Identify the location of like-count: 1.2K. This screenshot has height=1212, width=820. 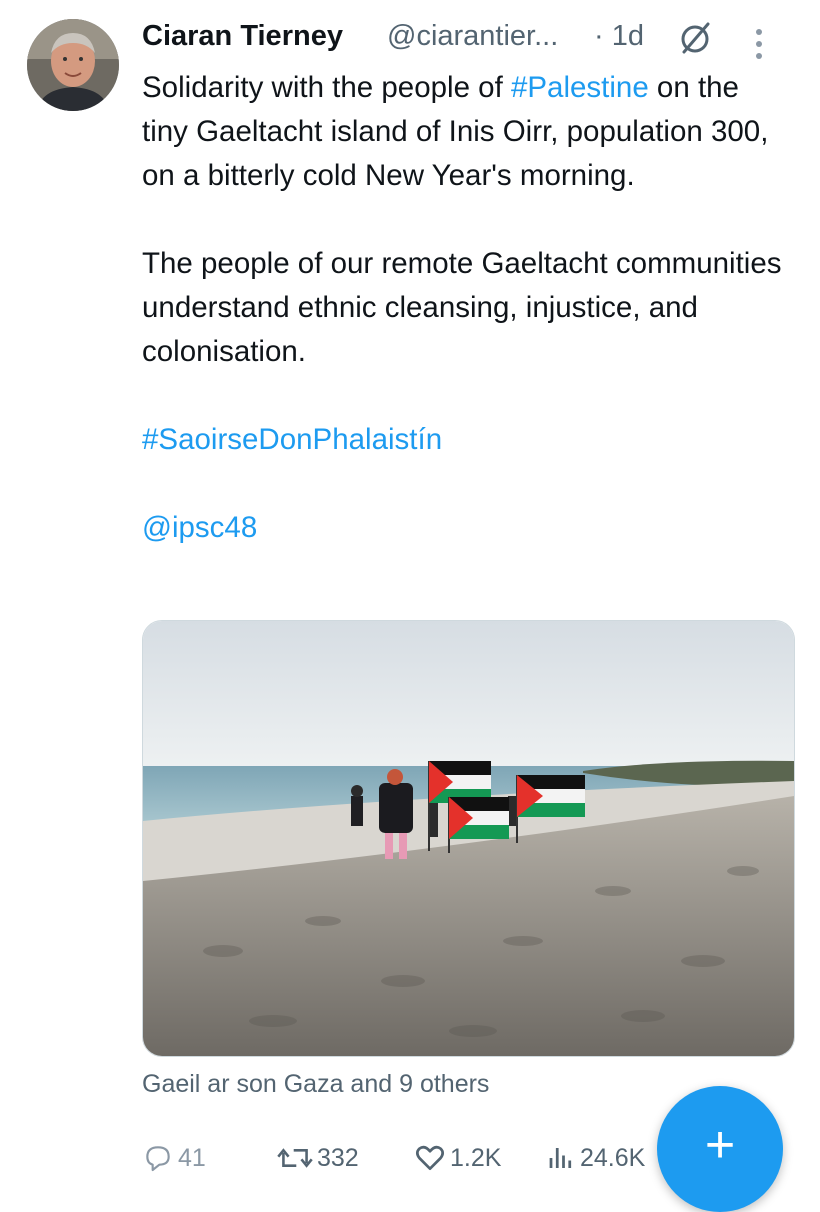
(476, 1157).